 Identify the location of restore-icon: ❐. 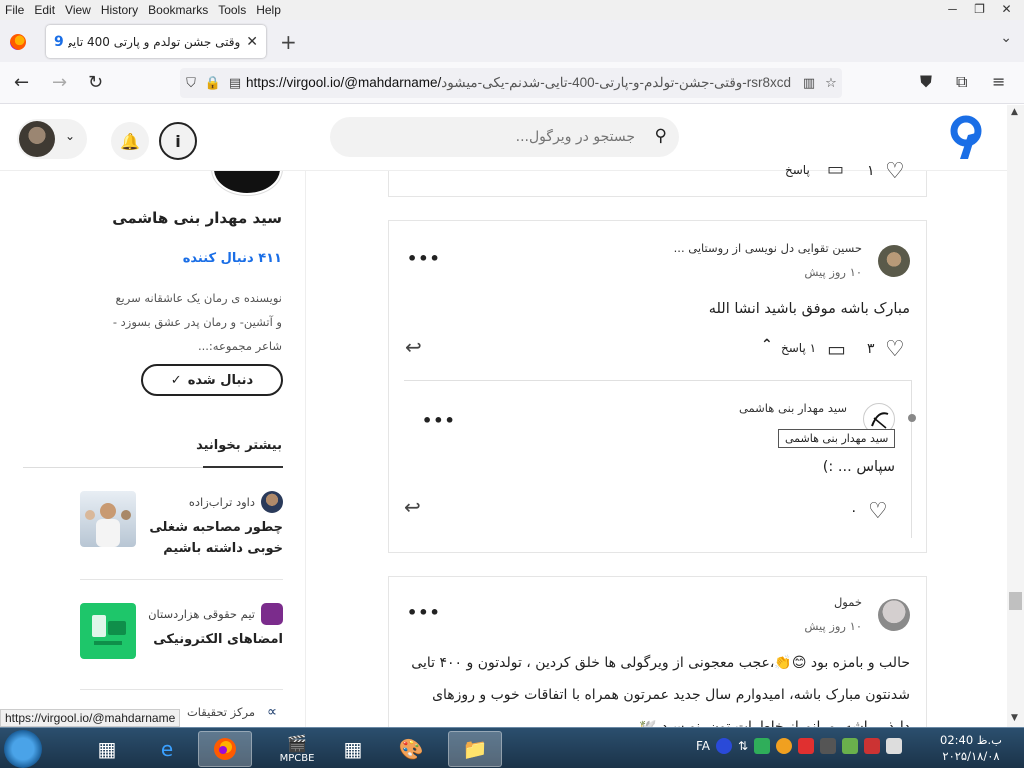
(979, 9).